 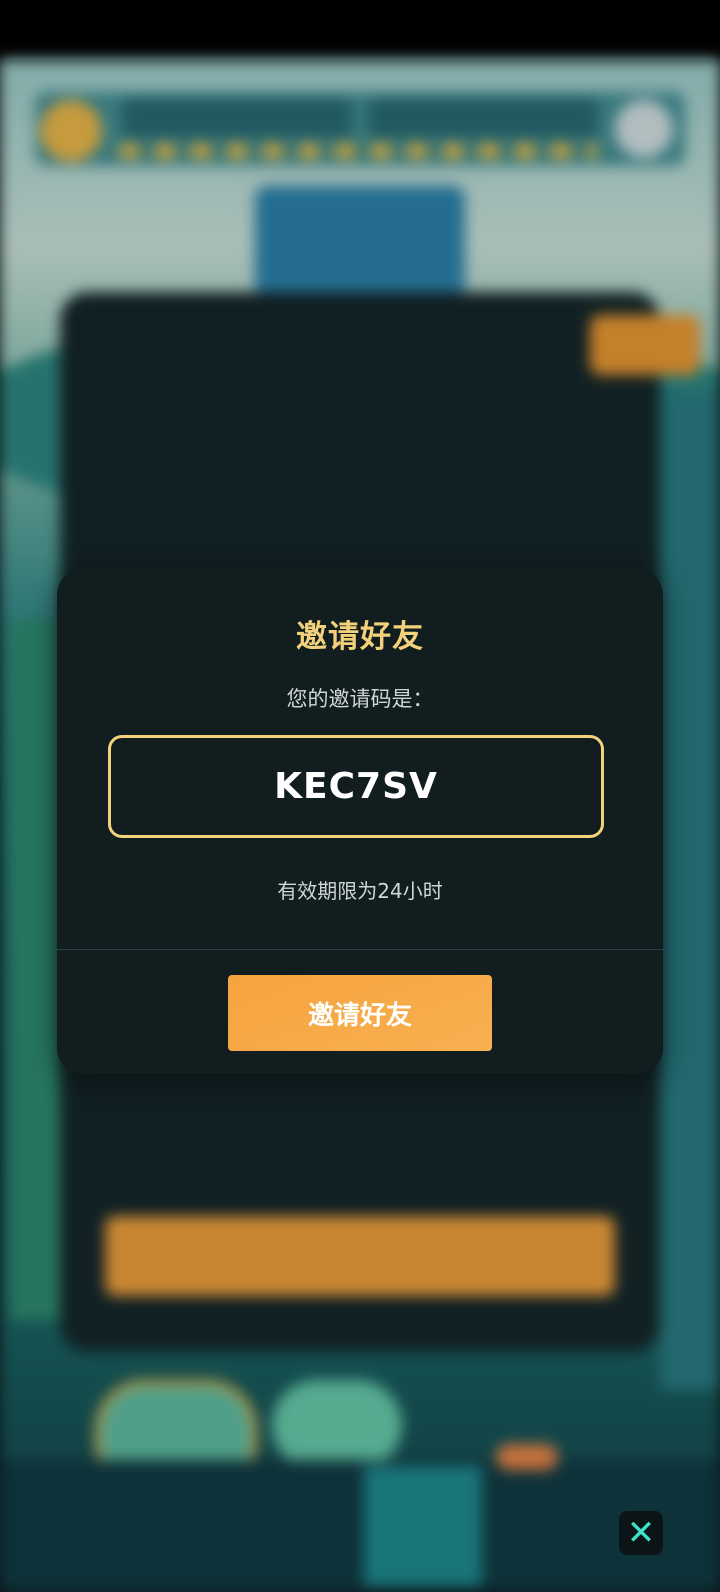 I want to click on divider, so click(x=360, y=949).